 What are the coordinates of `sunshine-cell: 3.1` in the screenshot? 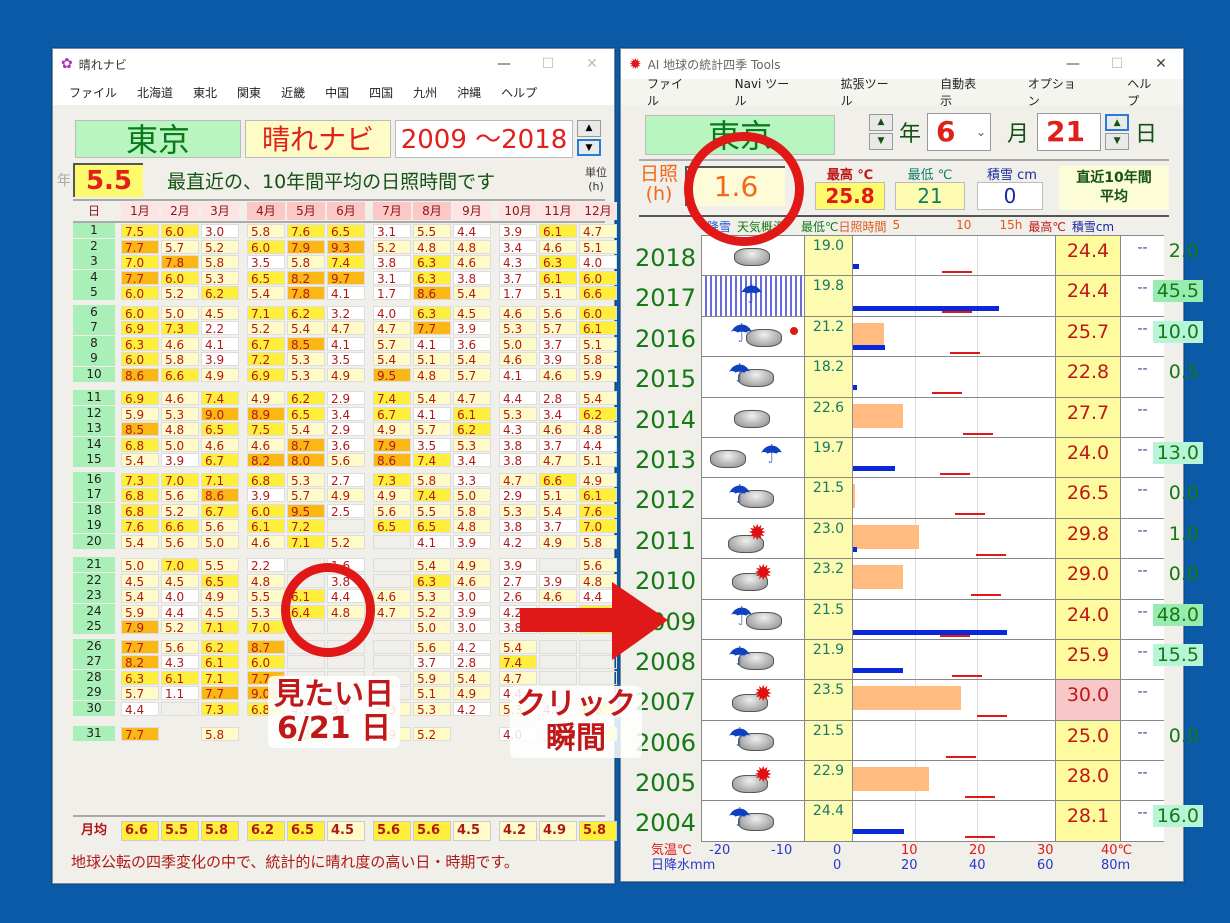 It's located at (392, 278).